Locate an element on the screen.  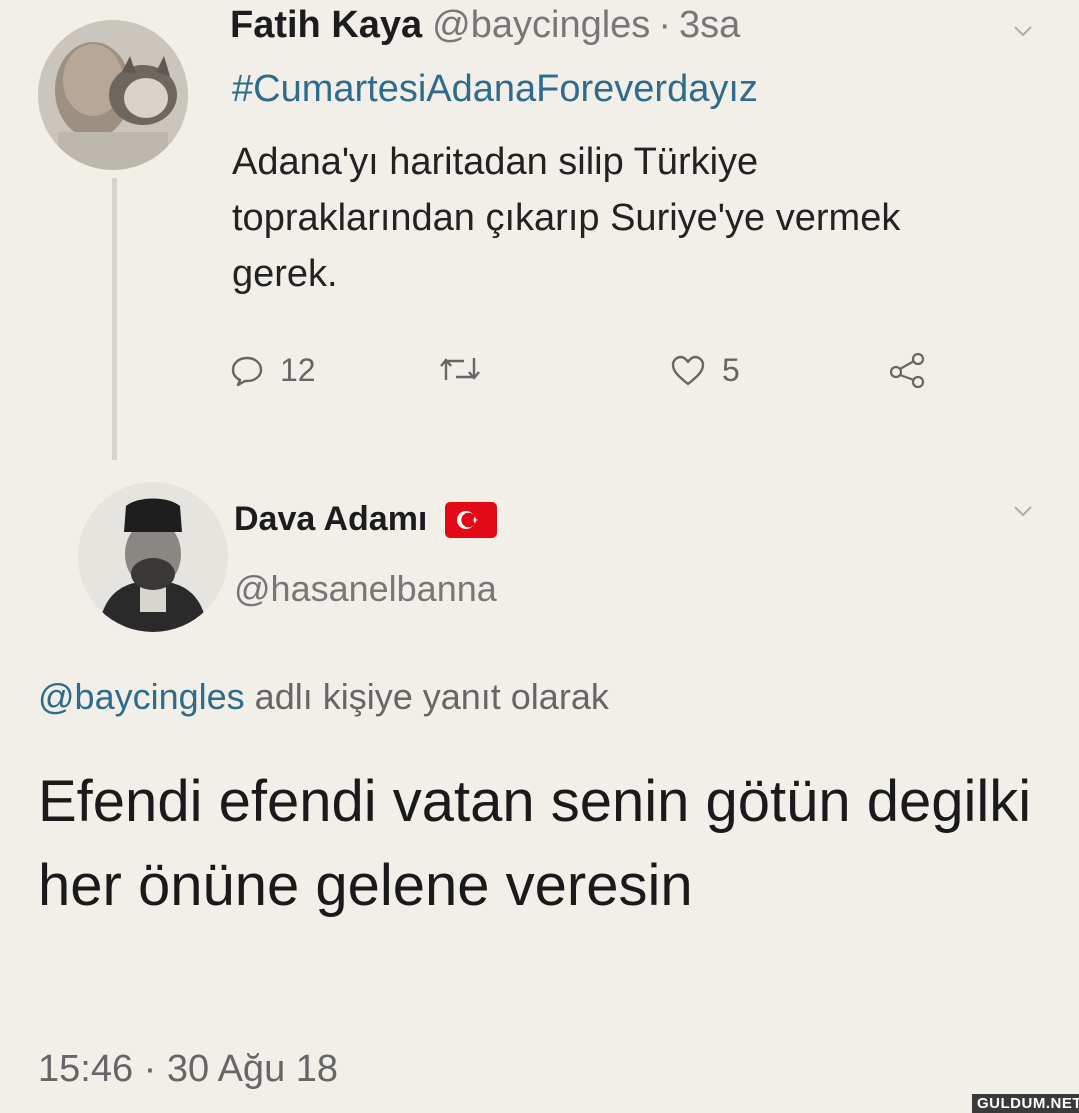
share-icon is located at coordinates (907, 370).